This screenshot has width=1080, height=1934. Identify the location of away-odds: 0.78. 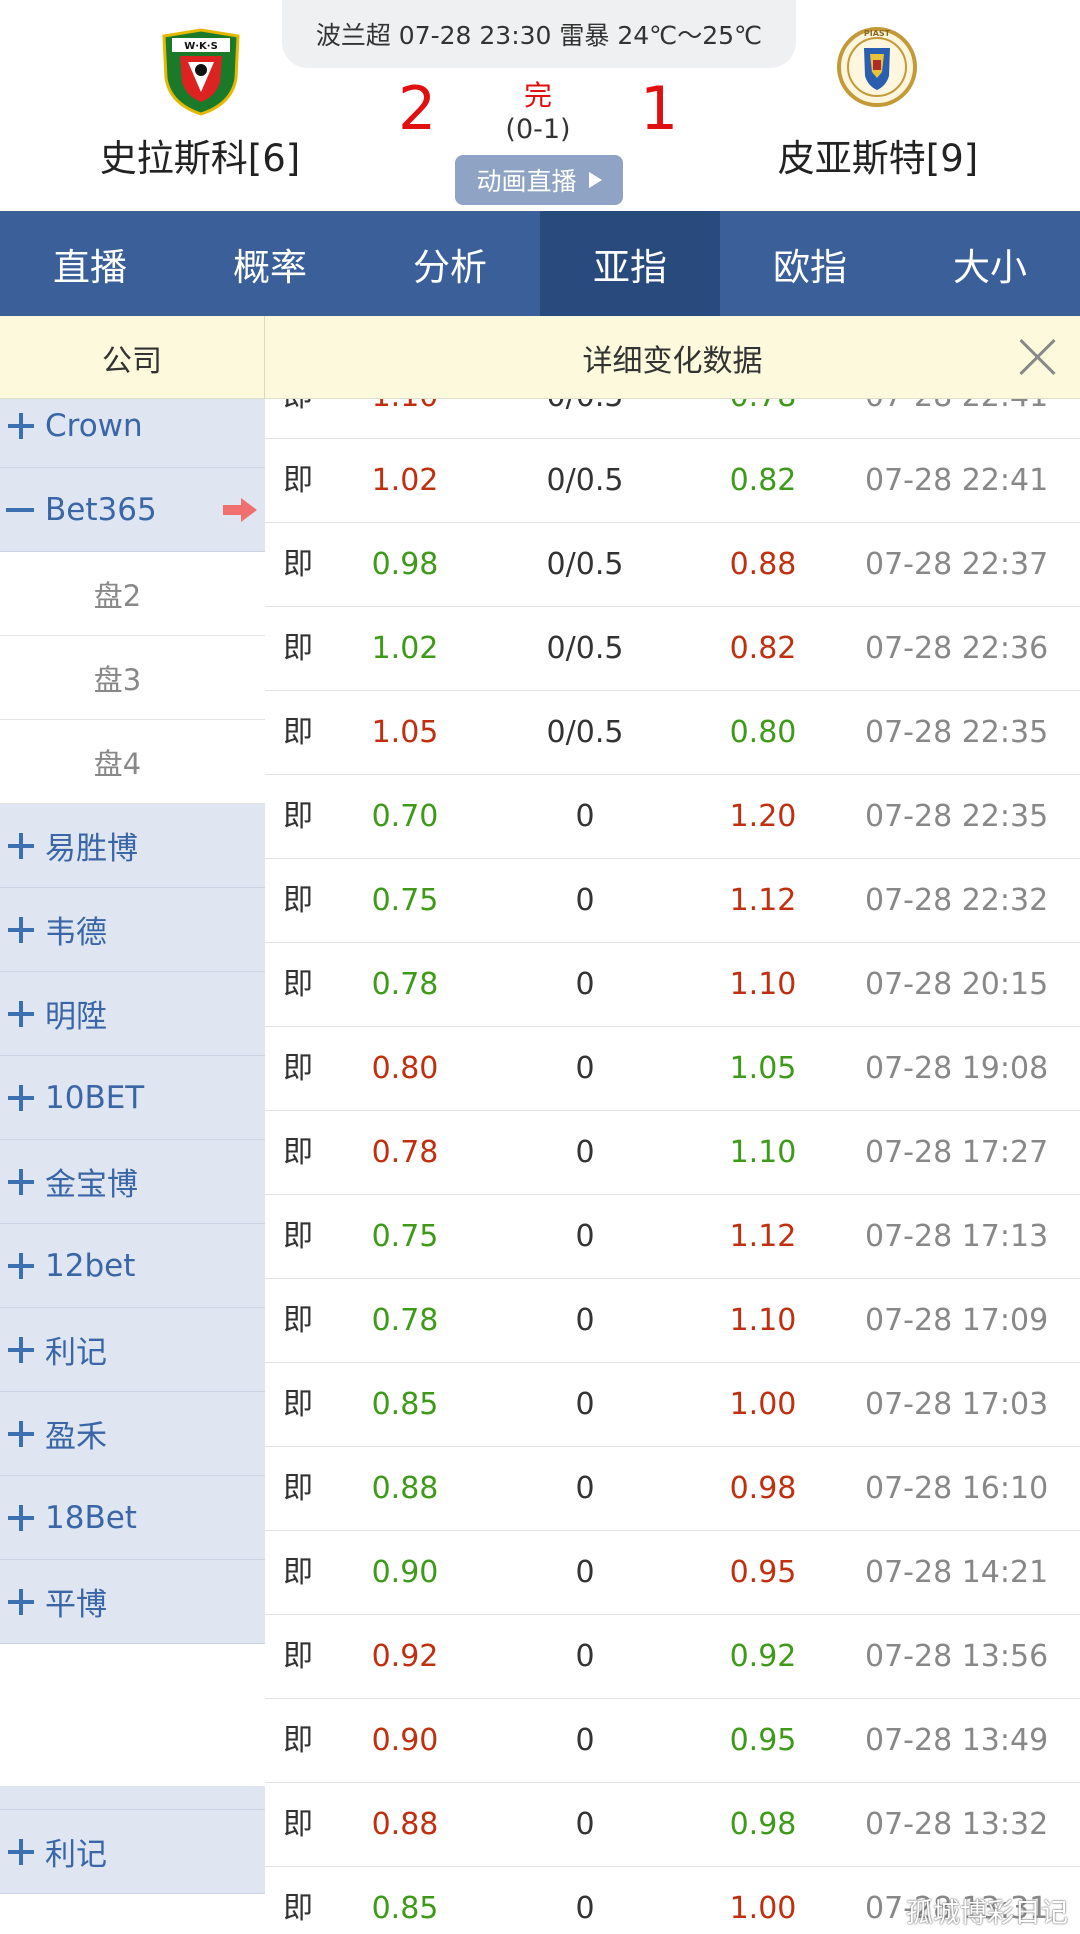
(763, 419).